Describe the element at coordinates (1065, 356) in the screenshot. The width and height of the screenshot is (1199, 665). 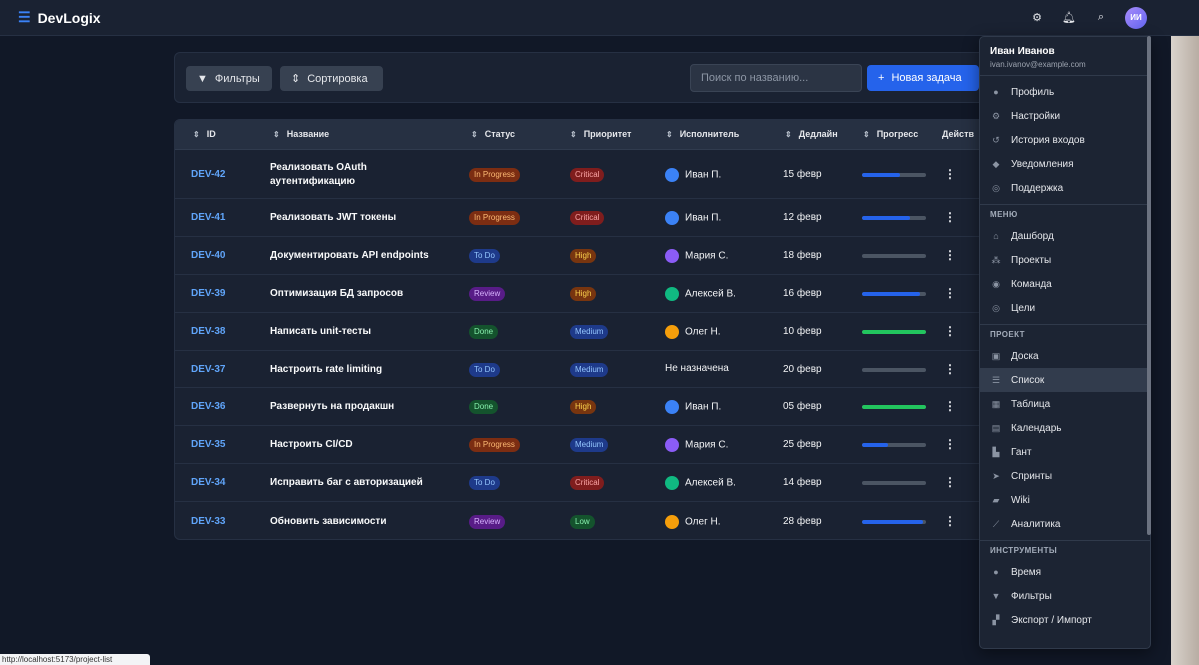
I see `menu-item: ▣ Доска` at that location.